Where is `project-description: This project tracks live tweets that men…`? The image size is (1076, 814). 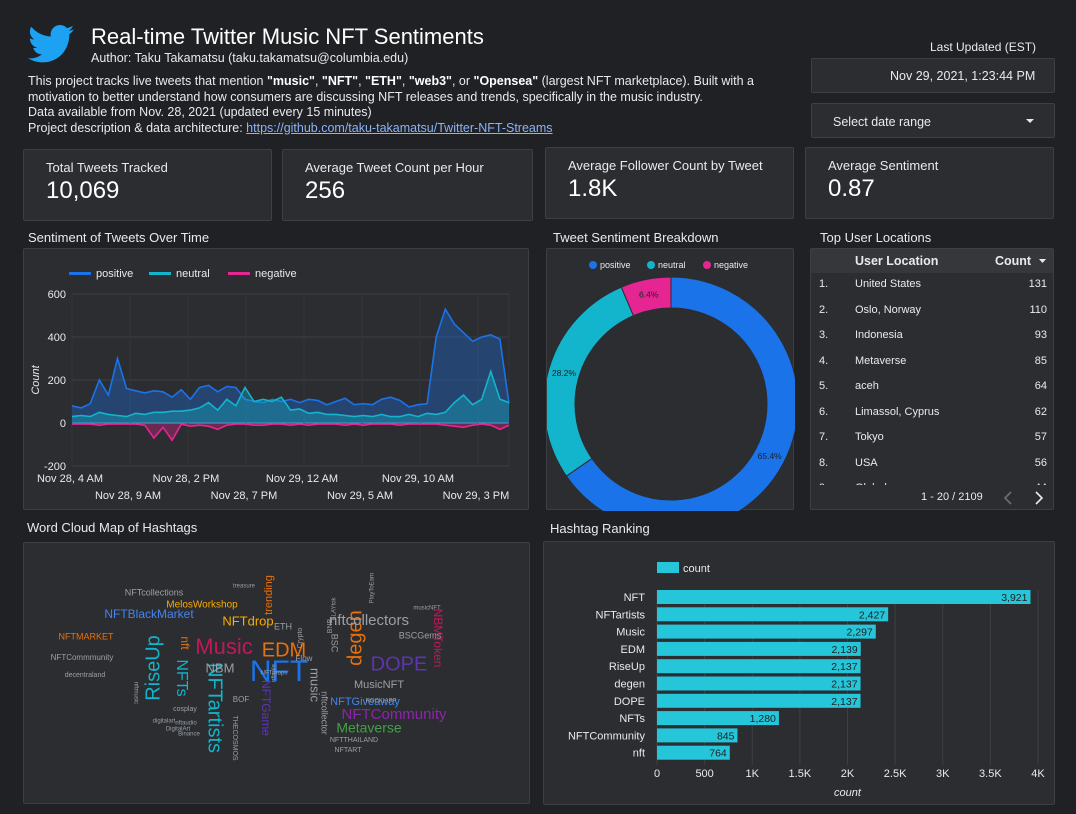
project-description: This project tracks live tweets that men… is located at coordinates (391, 104).